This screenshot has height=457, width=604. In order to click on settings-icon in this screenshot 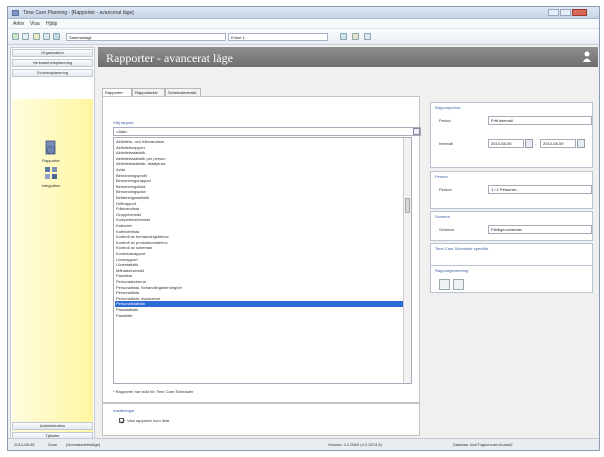, I will do `click(367, 36)`.